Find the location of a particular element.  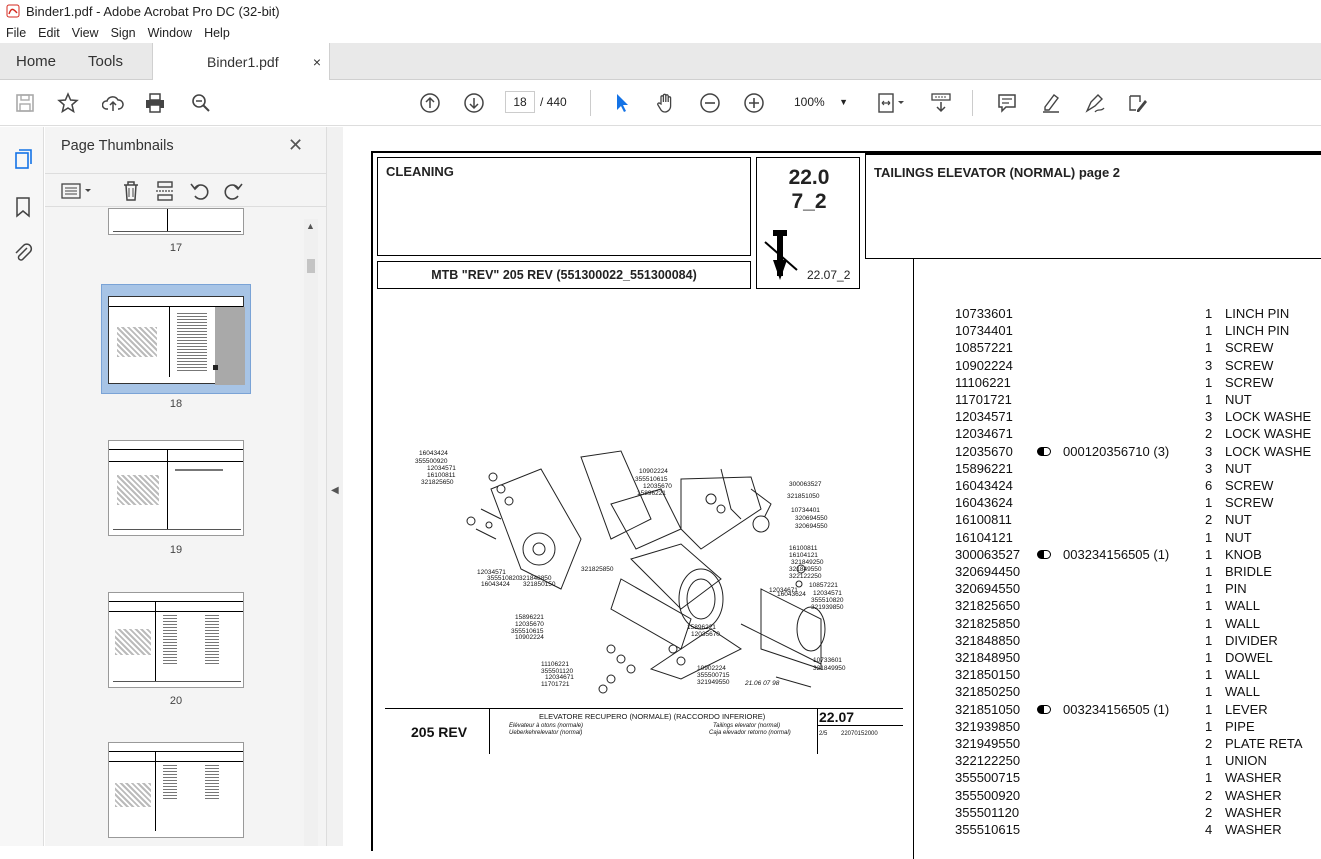

tab-document: Binder1.pdf × is located at coordinates (241, 62).